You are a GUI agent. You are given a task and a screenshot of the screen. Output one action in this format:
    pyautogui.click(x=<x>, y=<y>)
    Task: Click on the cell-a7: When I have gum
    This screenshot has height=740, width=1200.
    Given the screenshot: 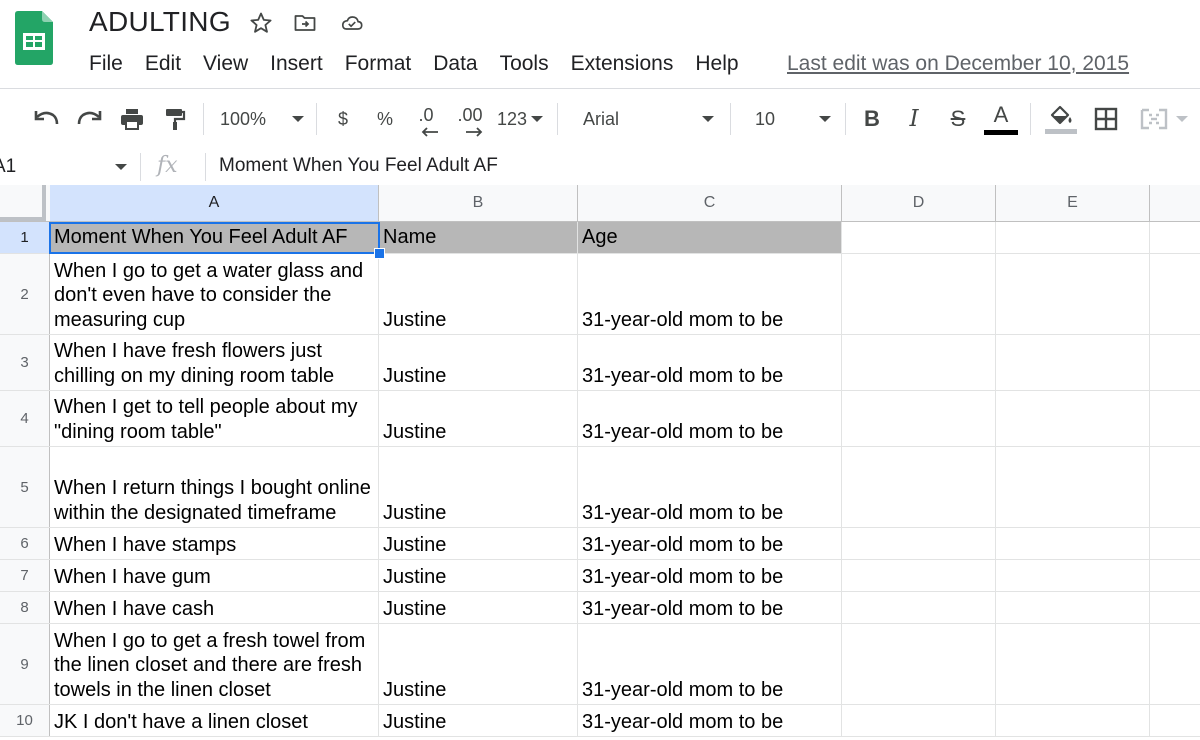 What is the action you would take?
    pyautogui.click(x=214, y=575)
    